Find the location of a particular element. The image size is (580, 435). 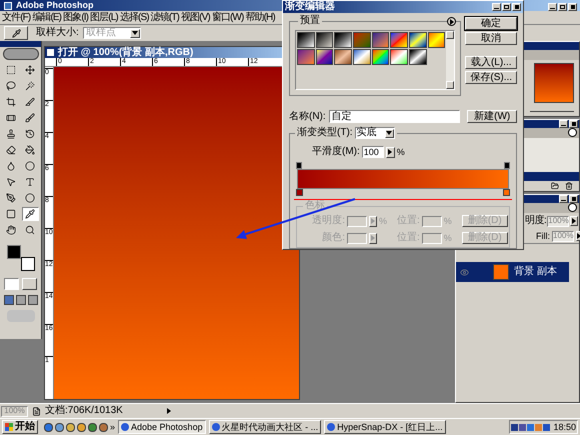

new-button: 新建(W) is located at coordinates (492, 116).